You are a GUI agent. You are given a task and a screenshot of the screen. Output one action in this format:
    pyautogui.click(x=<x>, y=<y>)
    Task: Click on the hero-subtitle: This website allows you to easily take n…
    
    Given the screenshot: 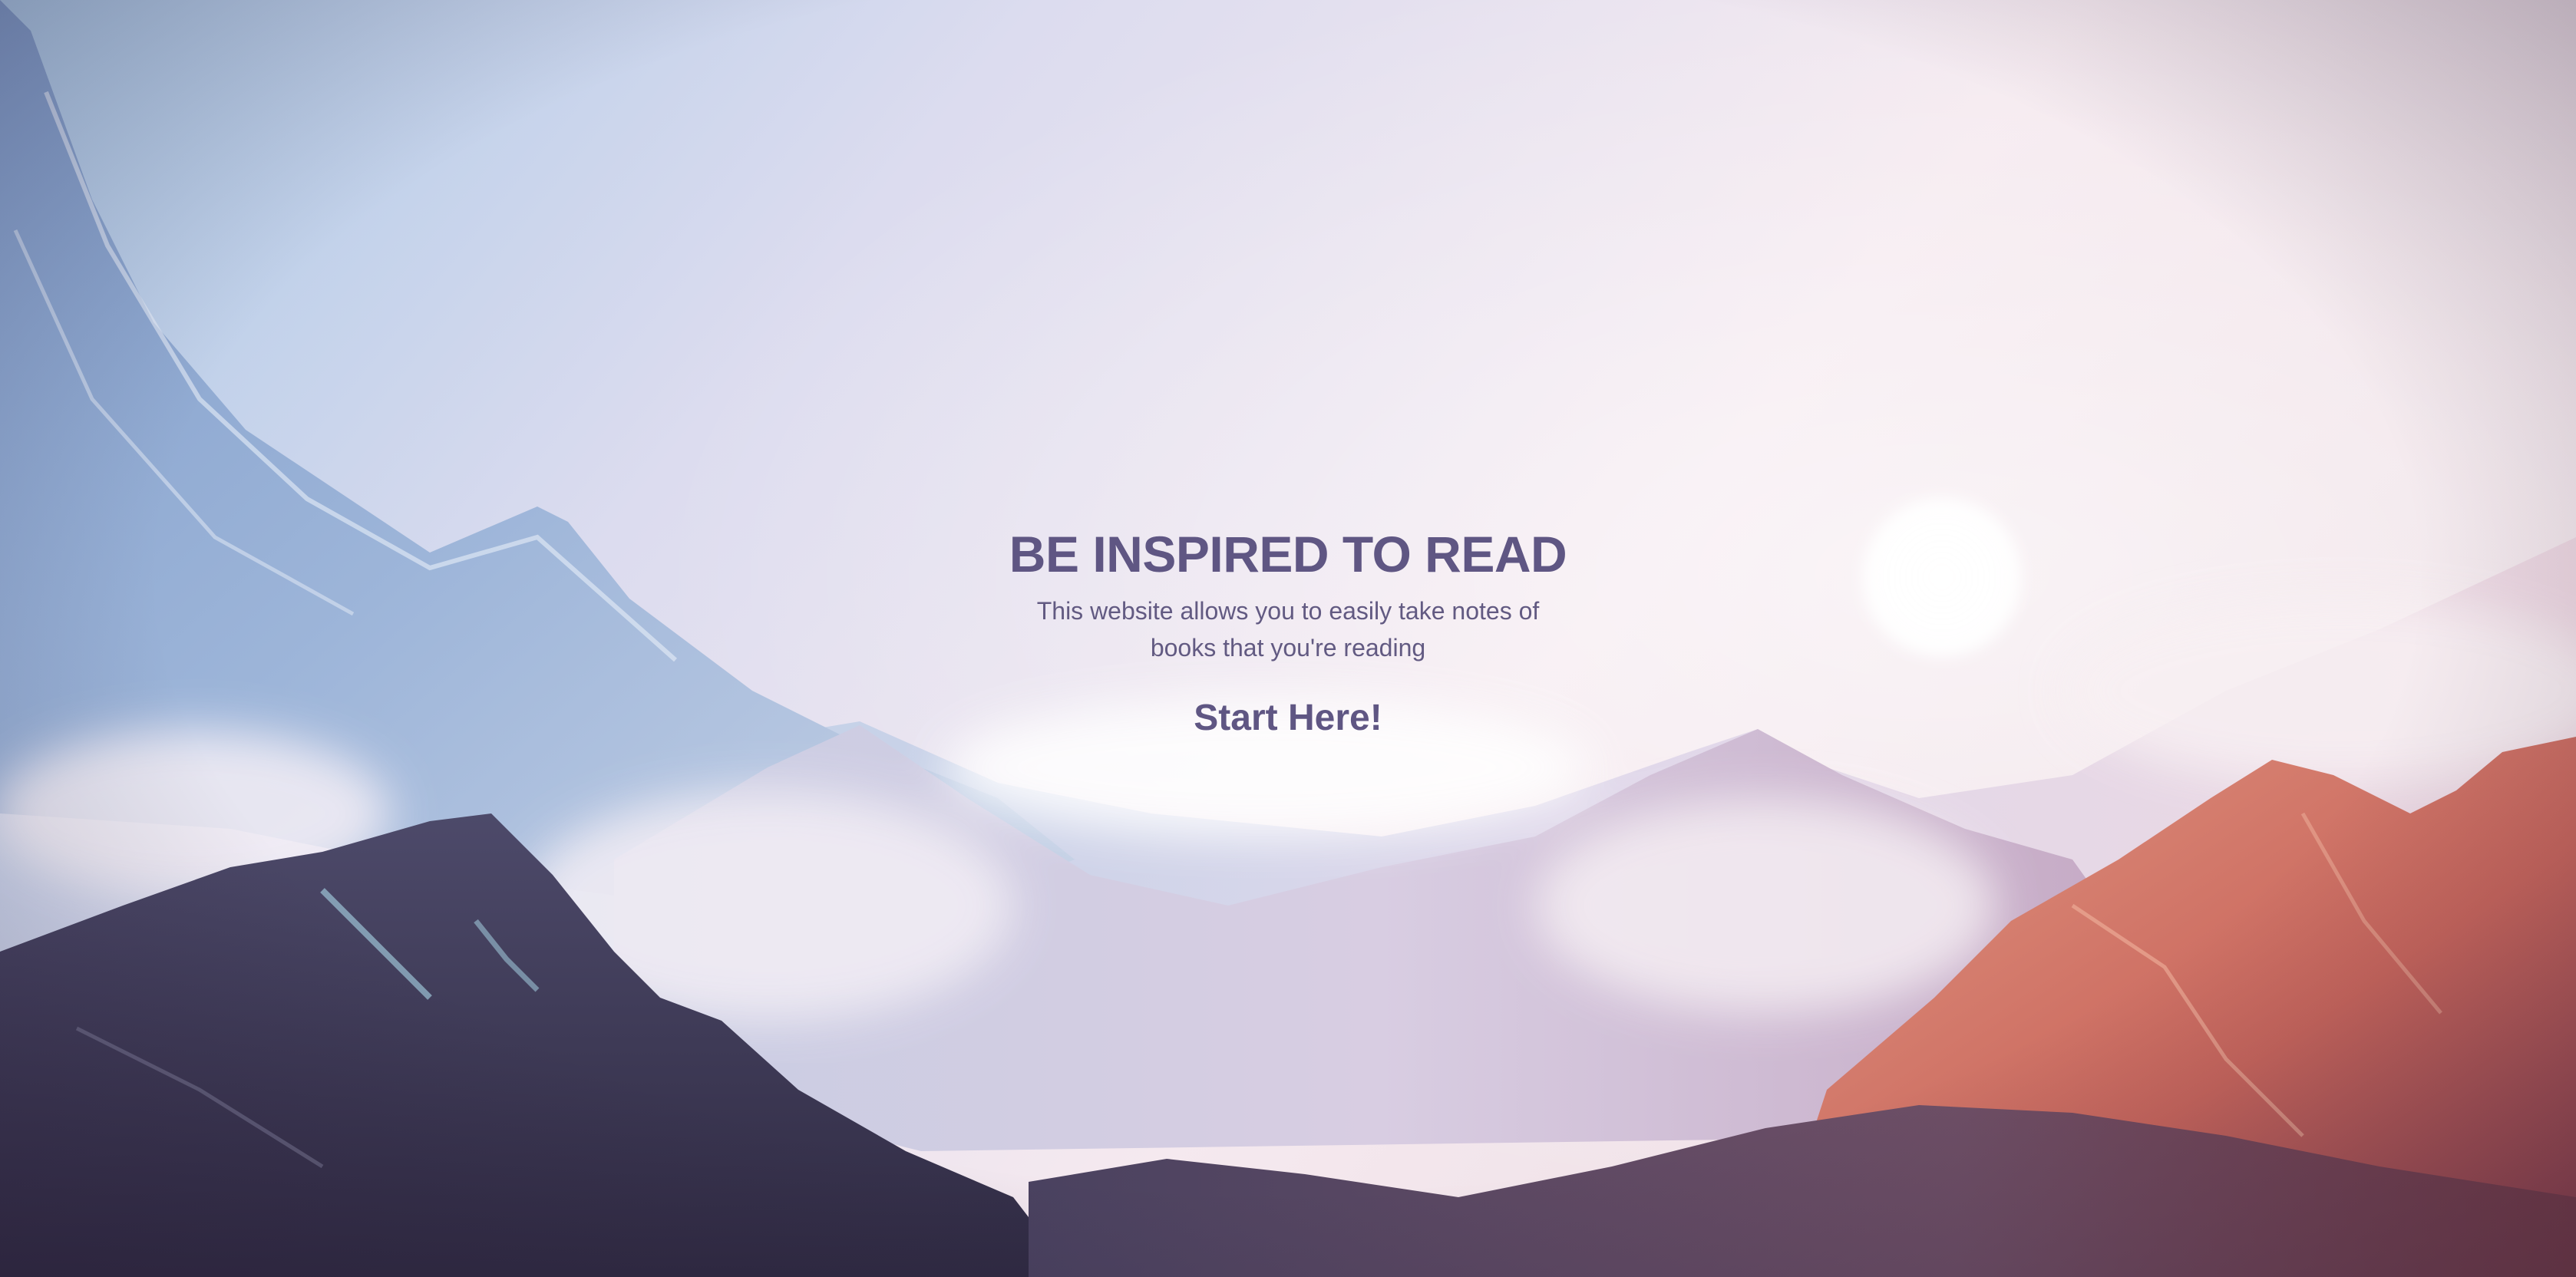 What is the action you would take?
    pyautogui.click(x=1288, y=629)
    